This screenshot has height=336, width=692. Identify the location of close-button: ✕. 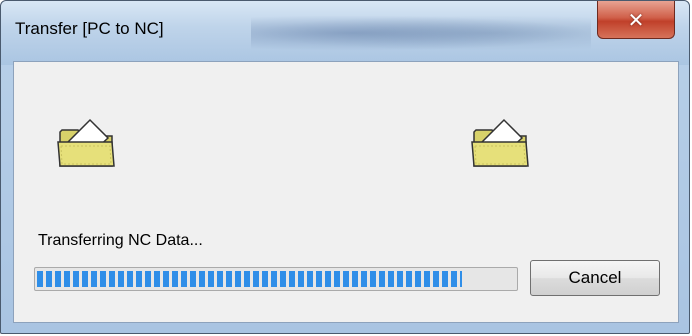
(636, 20).